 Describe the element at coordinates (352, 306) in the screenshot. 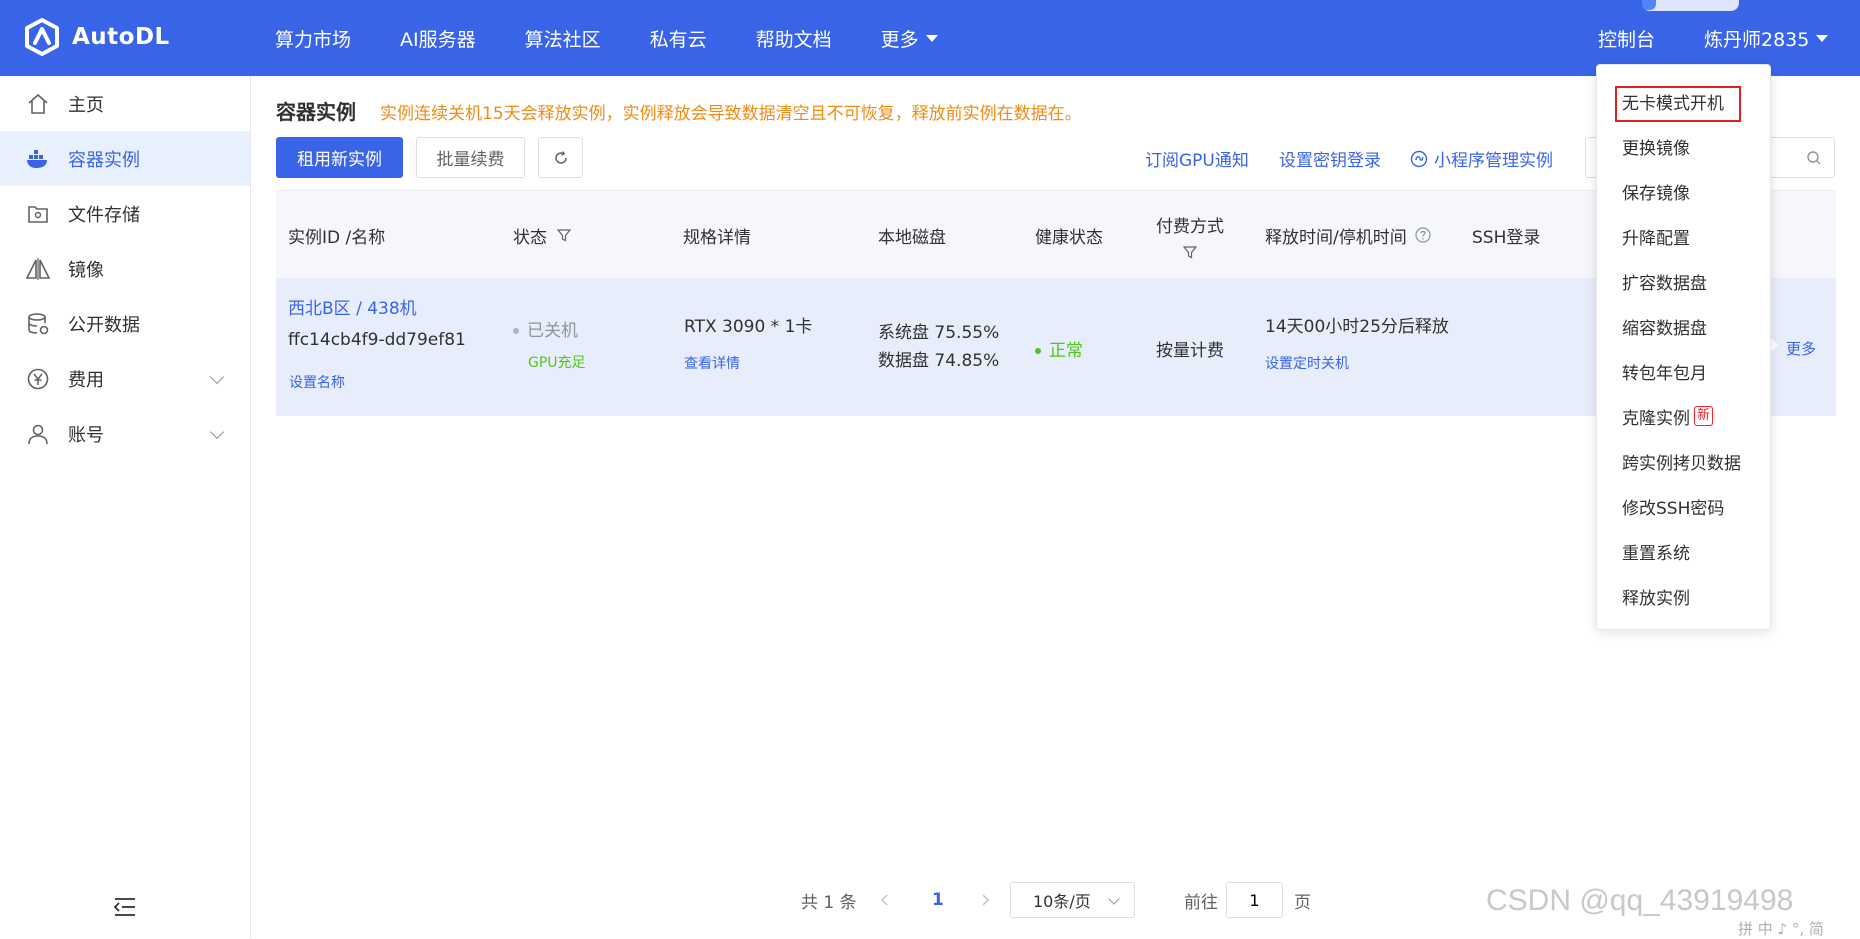

I see `instance-region-link: 西北B区 / 438机` at that location.